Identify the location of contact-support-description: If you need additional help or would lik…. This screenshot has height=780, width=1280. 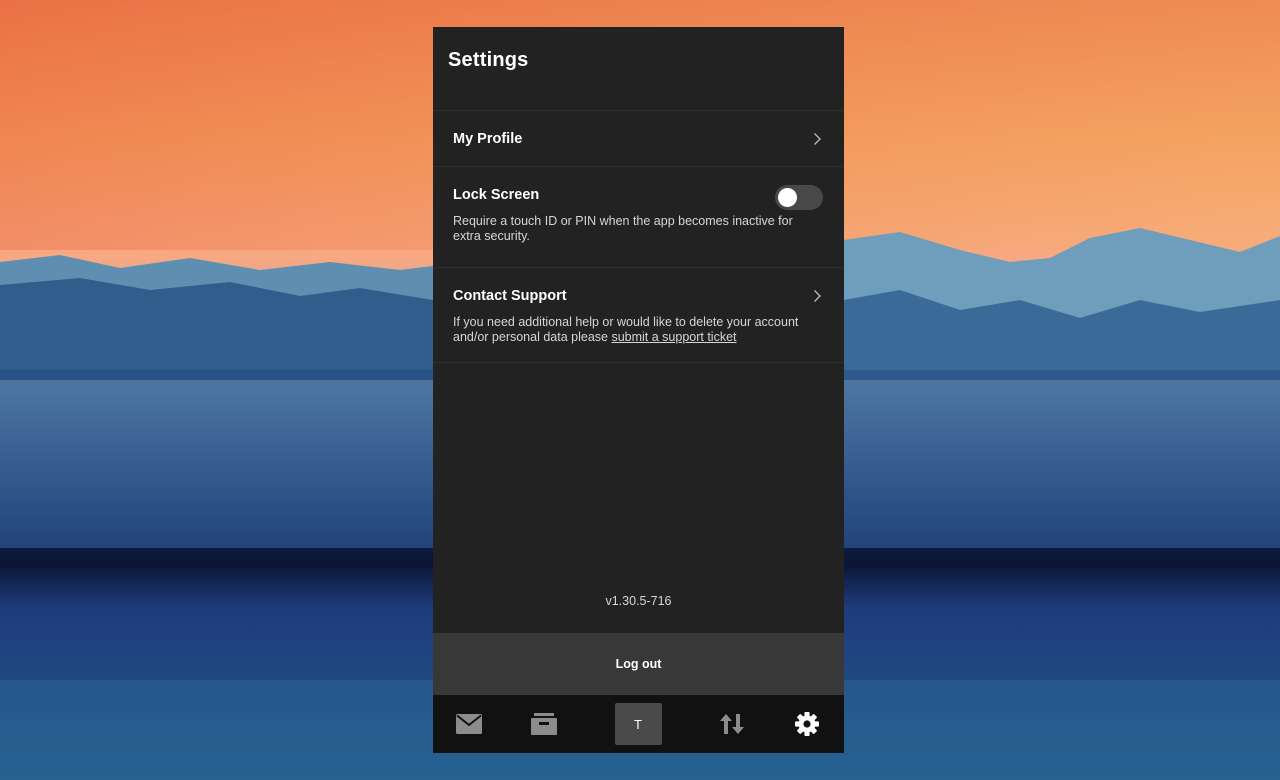
(638, 330).